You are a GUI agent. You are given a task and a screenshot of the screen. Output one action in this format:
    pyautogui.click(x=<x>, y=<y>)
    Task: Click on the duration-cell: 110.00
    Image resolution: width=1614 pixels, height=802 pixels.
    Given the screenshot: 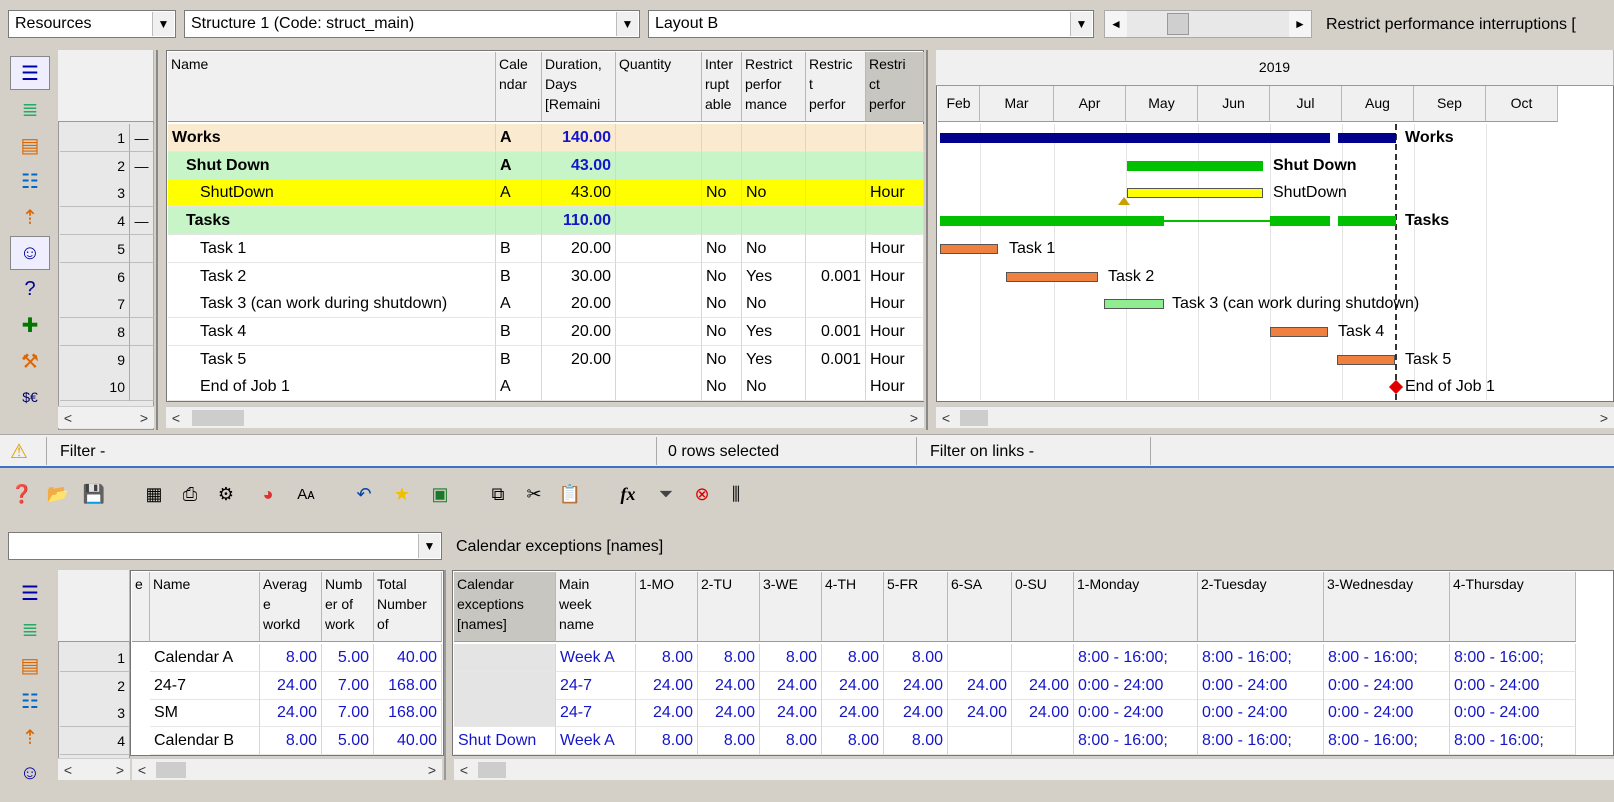 What is the action you would take?
    pyautogui.click(x=579, y=221)
    